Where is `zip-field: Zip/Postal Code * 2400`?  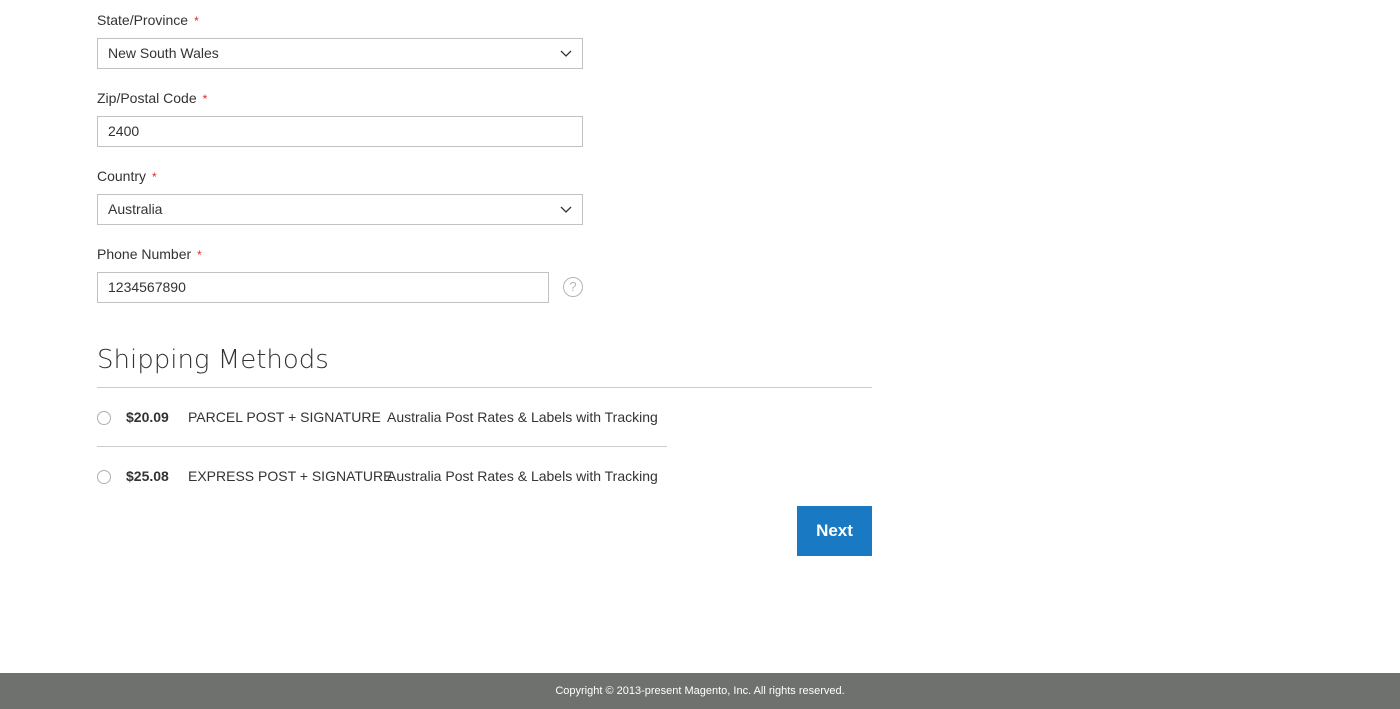
zip-field: Zip/Postal Code * 2400 is located at coordinates (340, 117).